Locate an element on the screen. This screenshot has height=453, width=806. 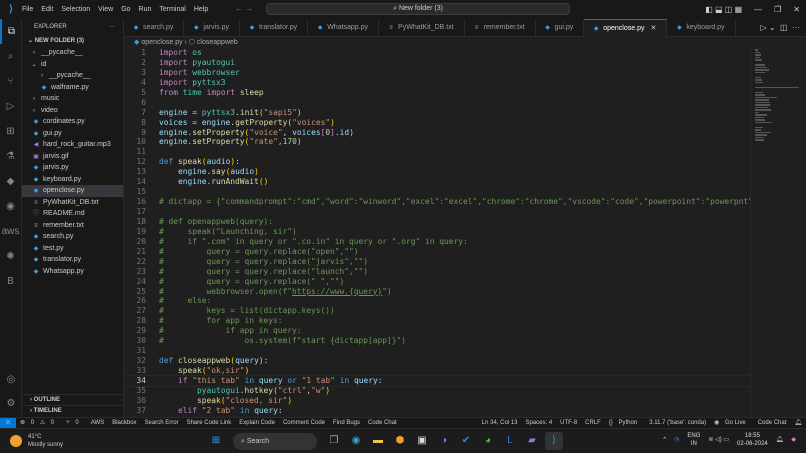
status-code-chat: Code Chat is located at coordinates (382, 423).